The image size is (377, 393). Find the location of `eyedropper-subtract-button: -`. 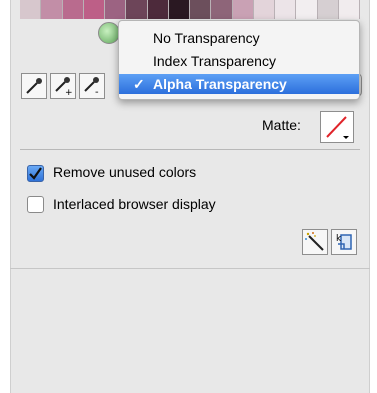

eyedropper-subtract-button: - is located at coordinates (92, 86).